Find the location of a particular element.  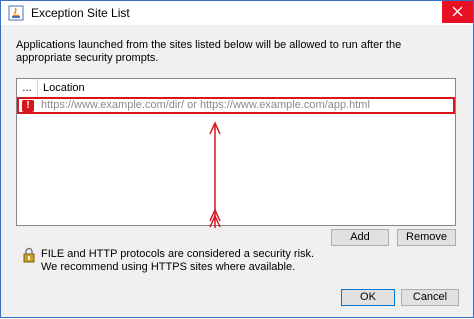

title-bar: Exception Site List is located at coordinates (237, 13).